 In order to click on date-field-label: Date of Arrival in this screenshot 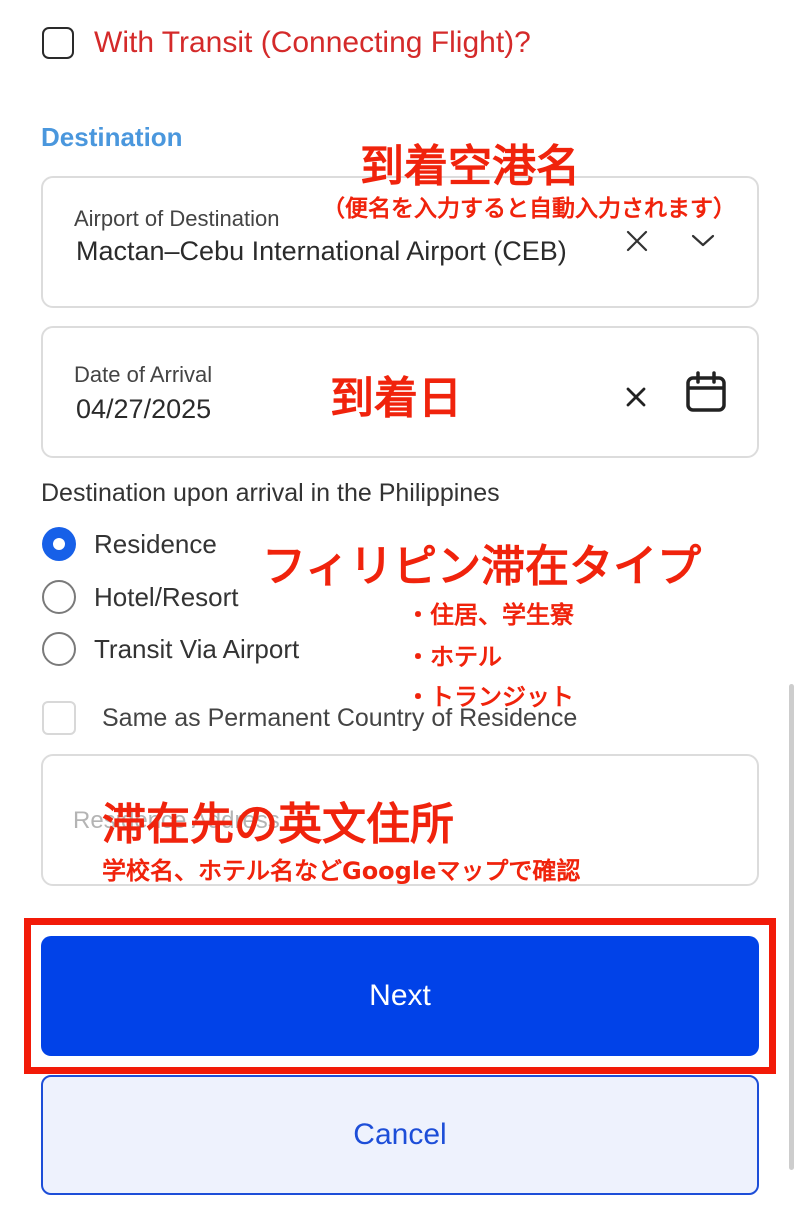, I will do `click(143, 374)`.